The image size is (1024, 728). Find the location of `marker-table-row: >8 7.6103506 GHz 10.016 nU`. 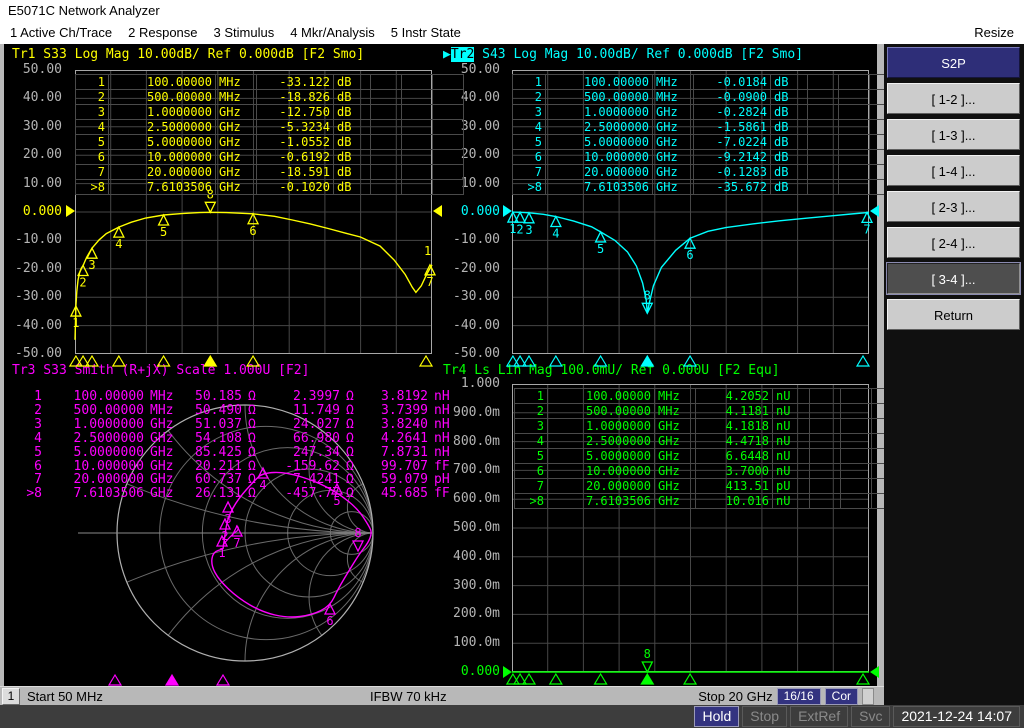

marker-table-row: >8 7.6103506 GHz 10.016 nU is located at coordinates (708, 501).